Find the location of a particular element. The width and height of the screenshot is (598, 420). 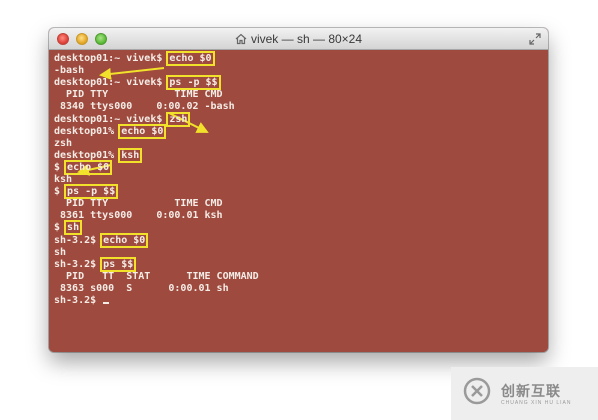

terminal-line: desktop01% echo $0 is located at coordinates (110, 131).